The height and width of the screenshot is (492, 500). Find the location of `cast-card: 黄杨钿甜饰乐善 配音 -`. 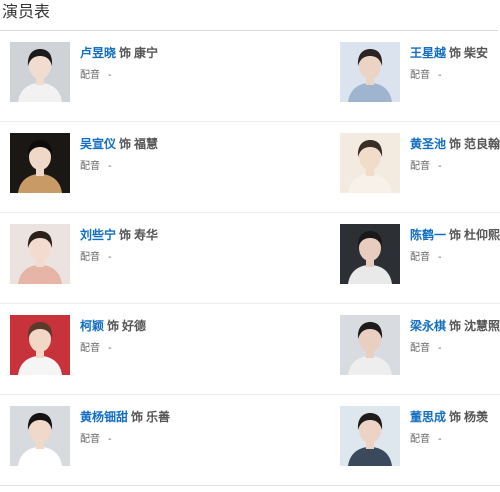

cast-card: 黄杨钿甜饰乐善 配音 - is located at coordinates (95, 437).